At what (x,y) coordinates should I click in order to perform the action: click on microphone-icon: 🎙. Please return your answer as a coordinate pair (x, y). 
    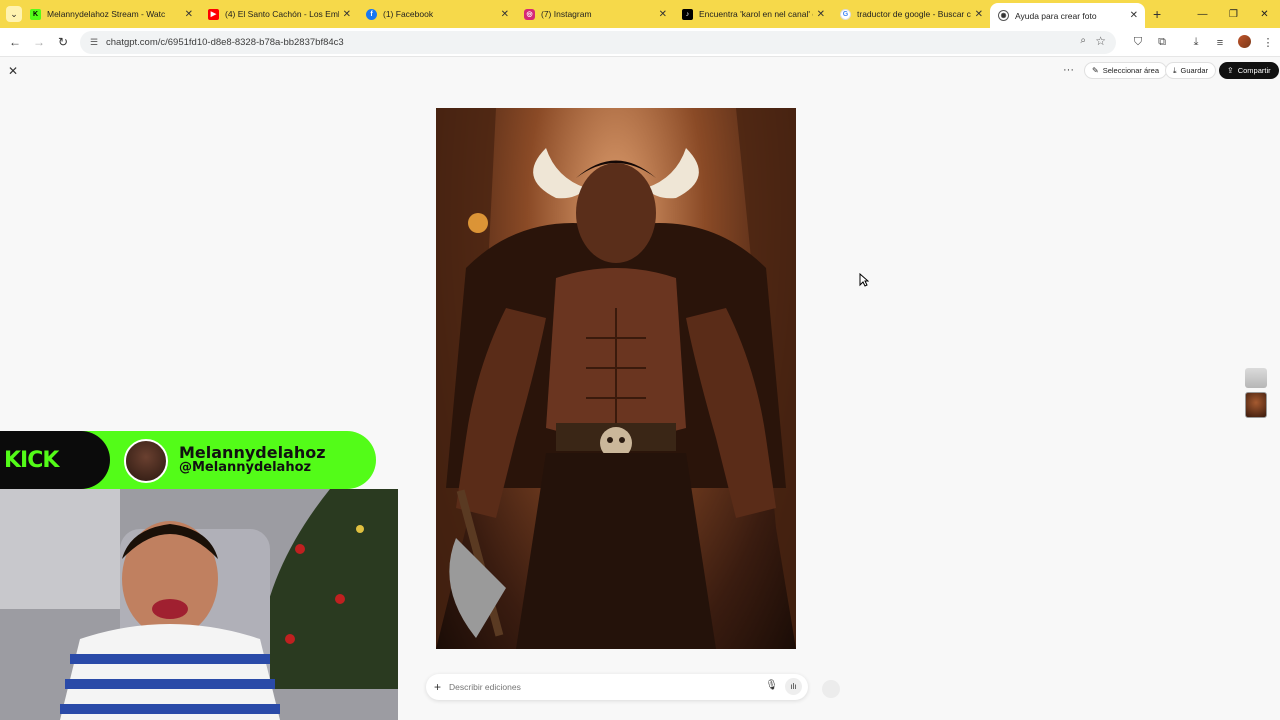
    Looking at the image, I should click on (771, 685).